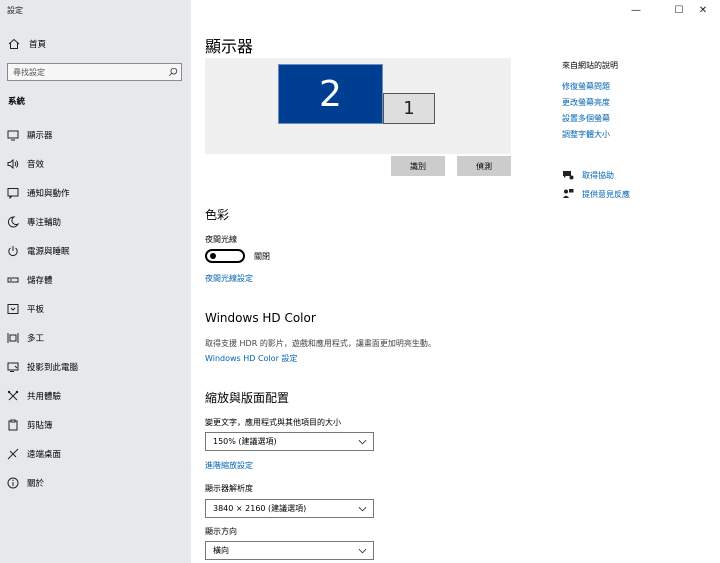  I want to click on moon-icon, so click(13, 222).